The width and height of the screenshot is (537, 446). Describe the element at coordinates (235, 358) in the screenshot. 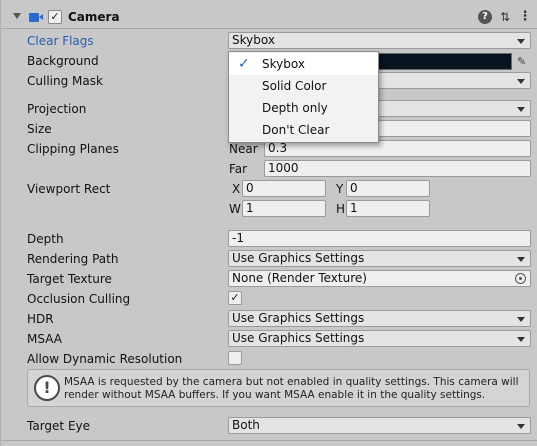

I see `dynamic-resolution-checkbox` at that location.